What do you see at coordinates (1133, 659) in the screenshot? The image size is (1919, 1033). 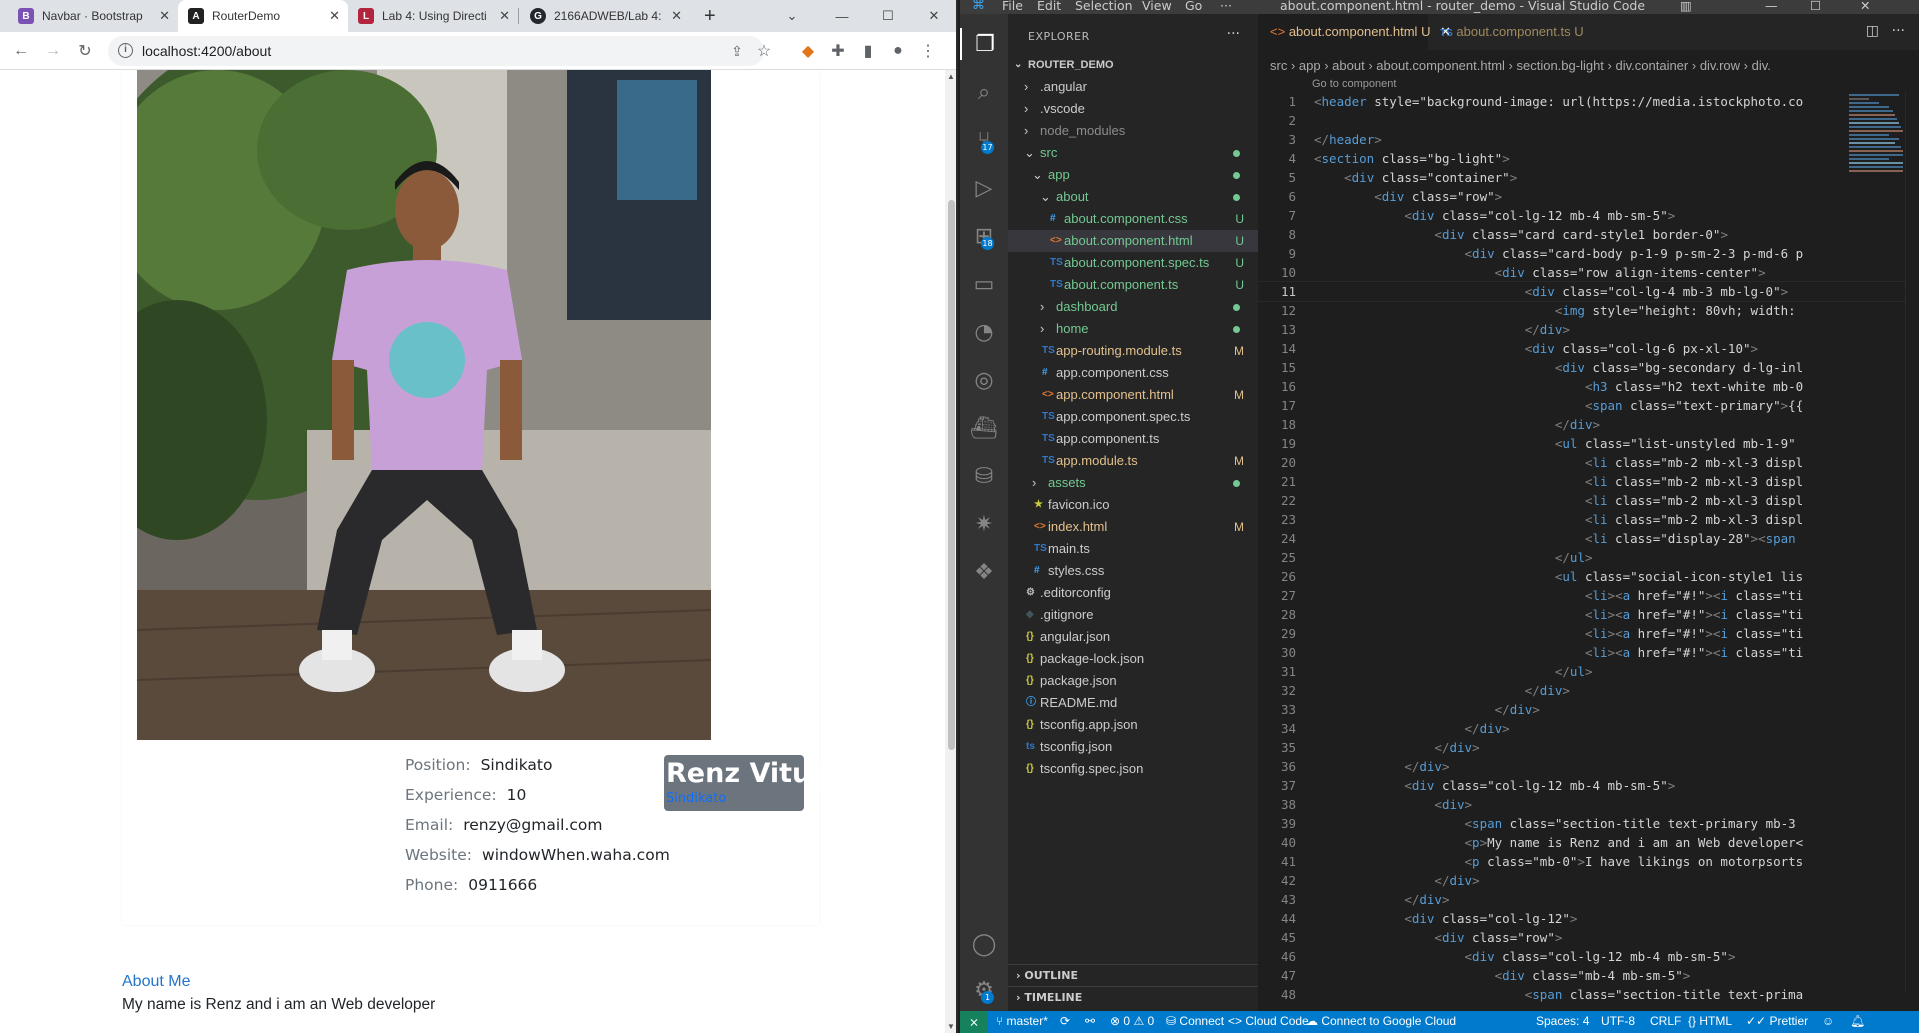 I see `tree-item: {} package-lock.json` at bounding box center [1133, 659].